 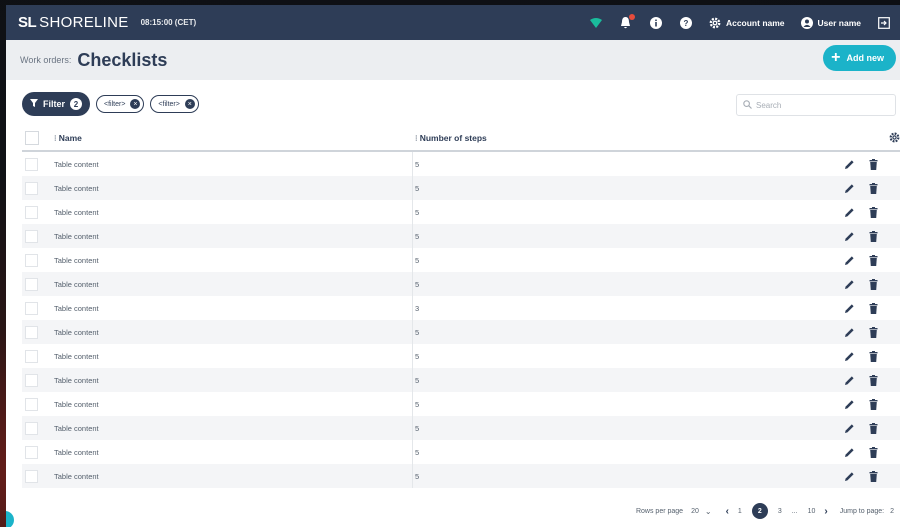 What do you see at coordinates (168, 22) in the screenshot?
I see `clock-time: 08:15:00 (CET)` at bounding box center [168, 22].